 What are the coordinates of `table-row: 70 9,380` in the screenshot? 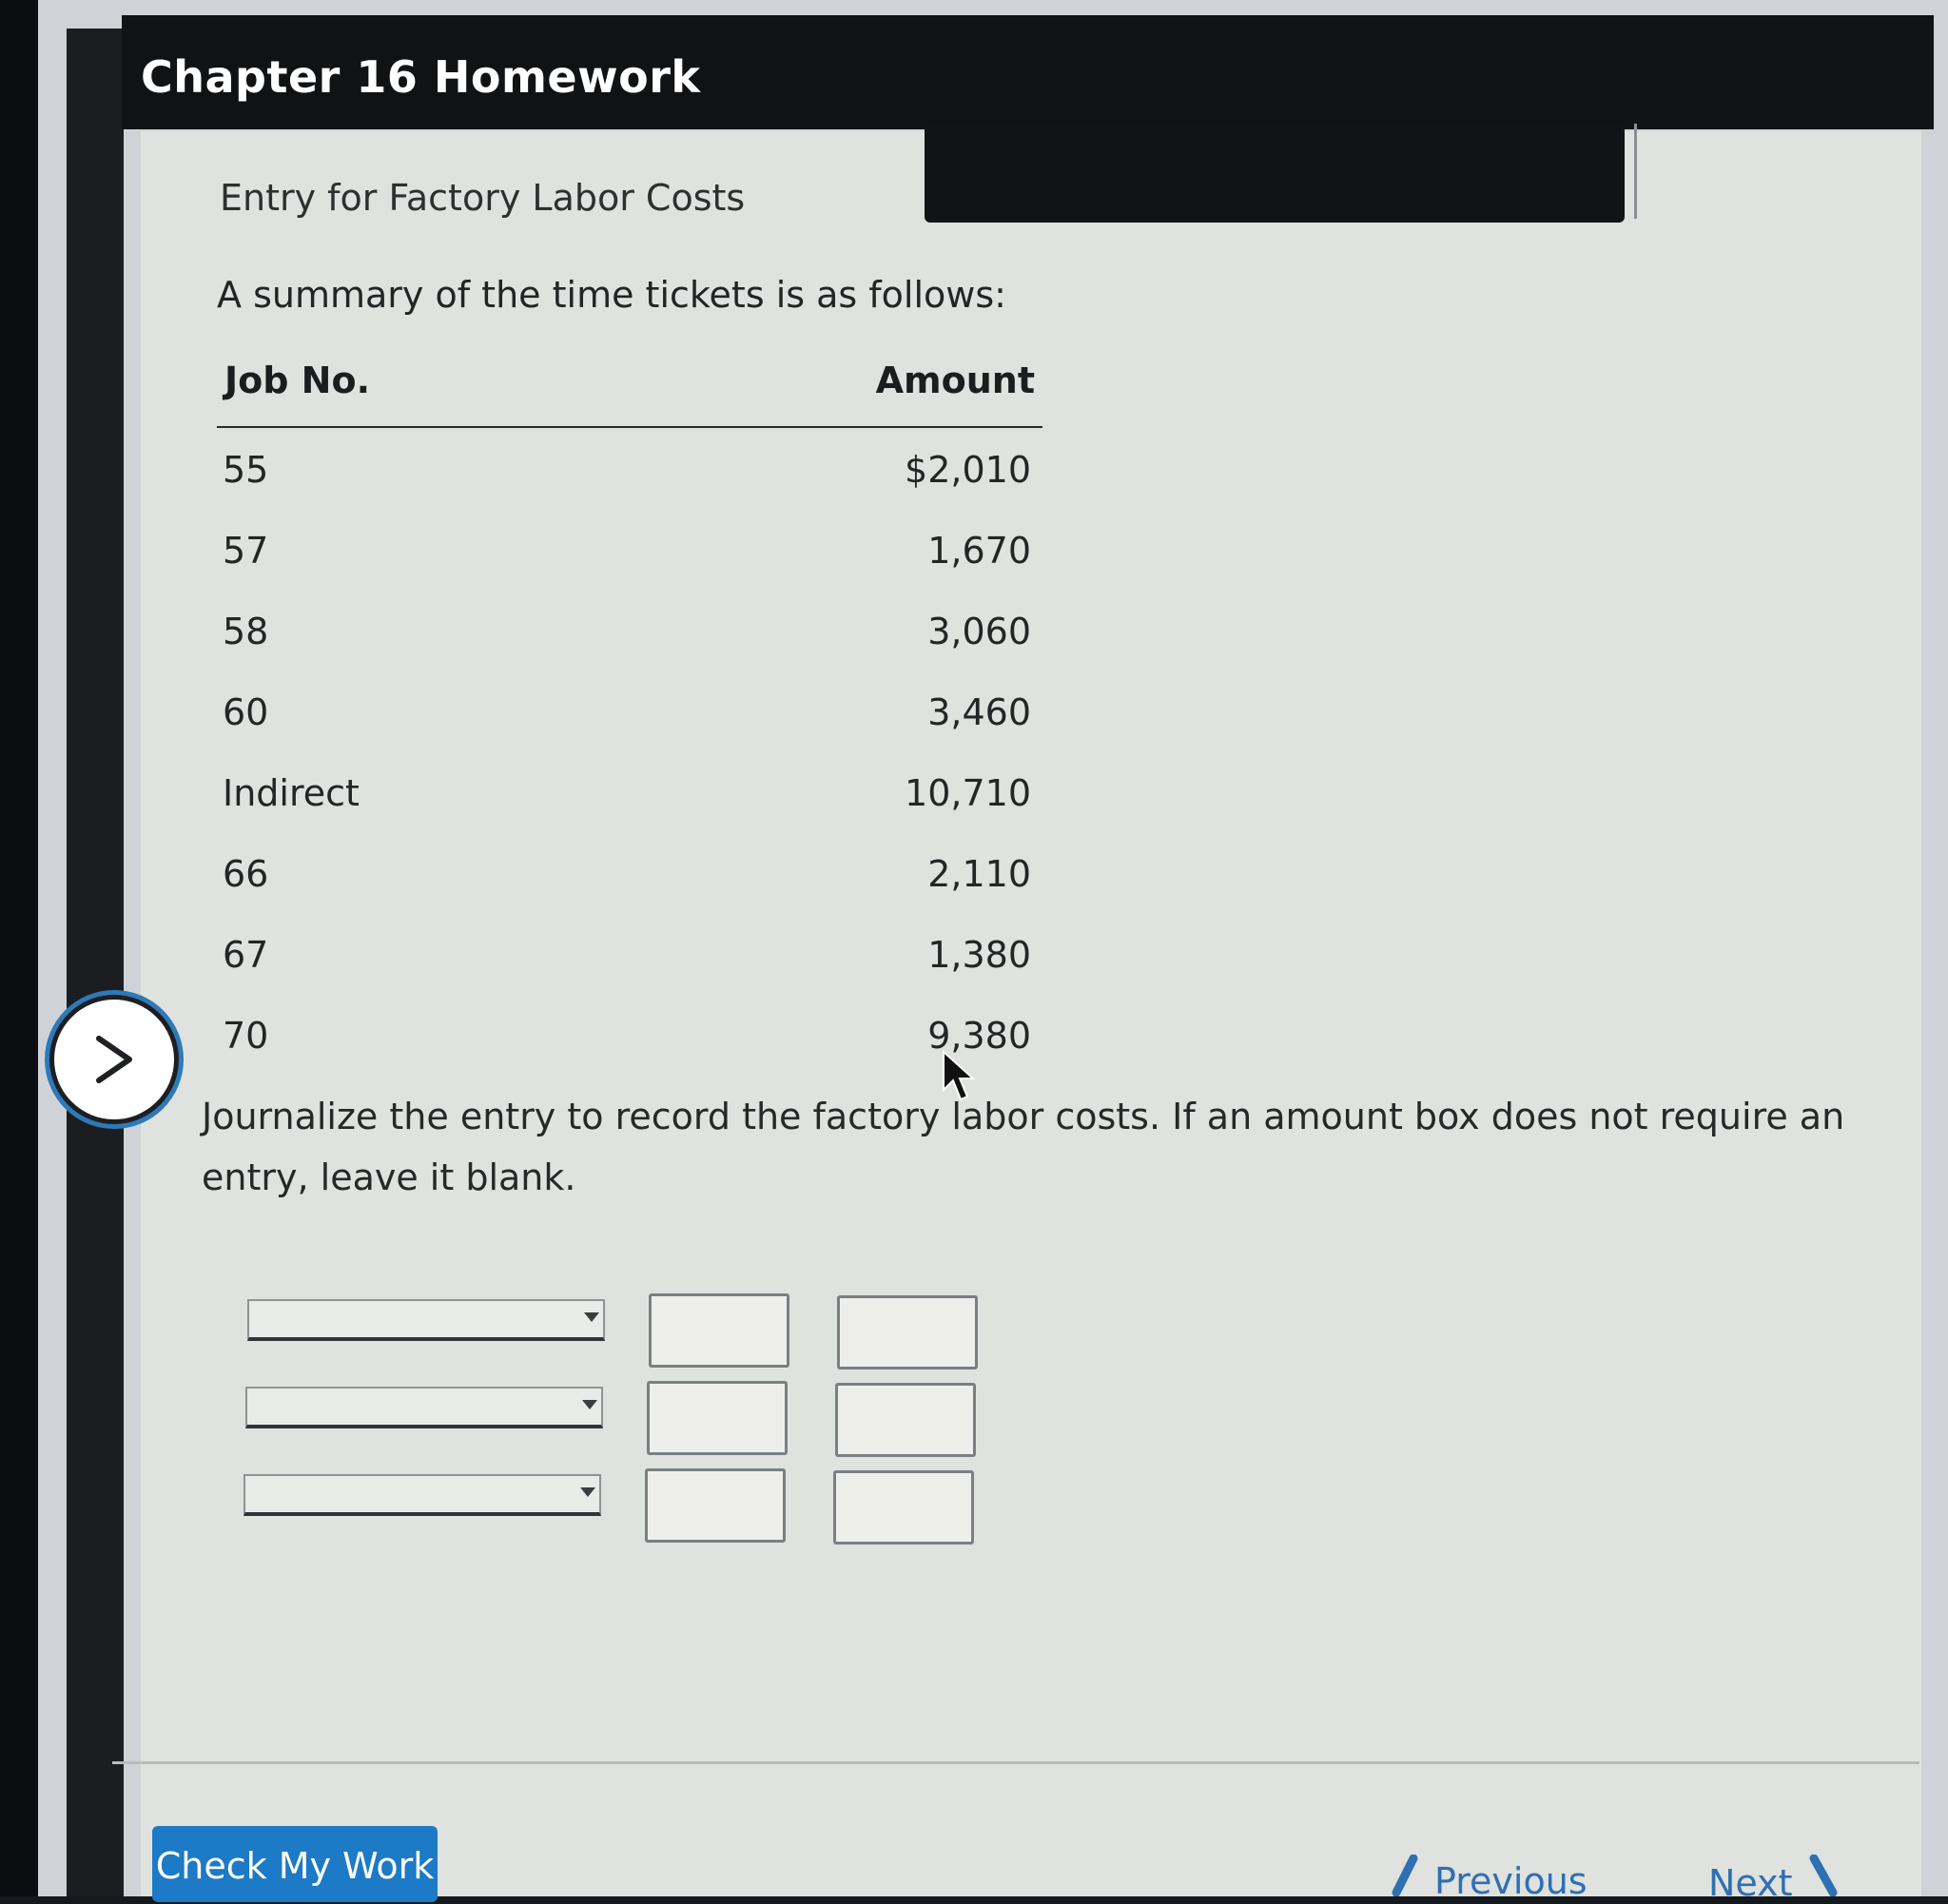 It's located at (629, 1034).